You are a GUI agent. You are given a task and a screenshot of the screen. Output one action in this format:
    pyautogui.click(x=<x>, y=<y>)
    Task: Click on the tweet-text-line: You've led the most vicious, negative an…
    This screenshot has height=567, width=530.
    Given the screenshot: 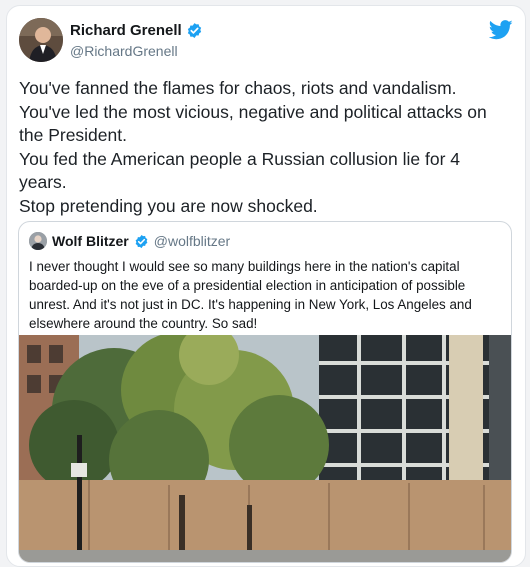 What is the action you would take?
    pyautogui.click(x=253, y=111)
    